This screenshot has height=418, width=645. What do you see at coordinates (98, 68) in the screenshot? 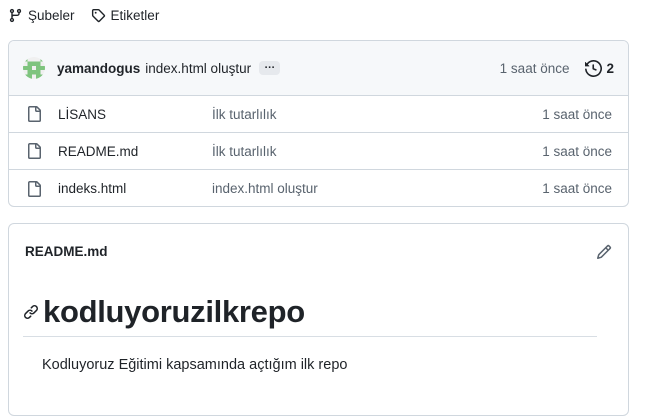
I see `commit-author: yamandogus` at bounding box center [98, 68].